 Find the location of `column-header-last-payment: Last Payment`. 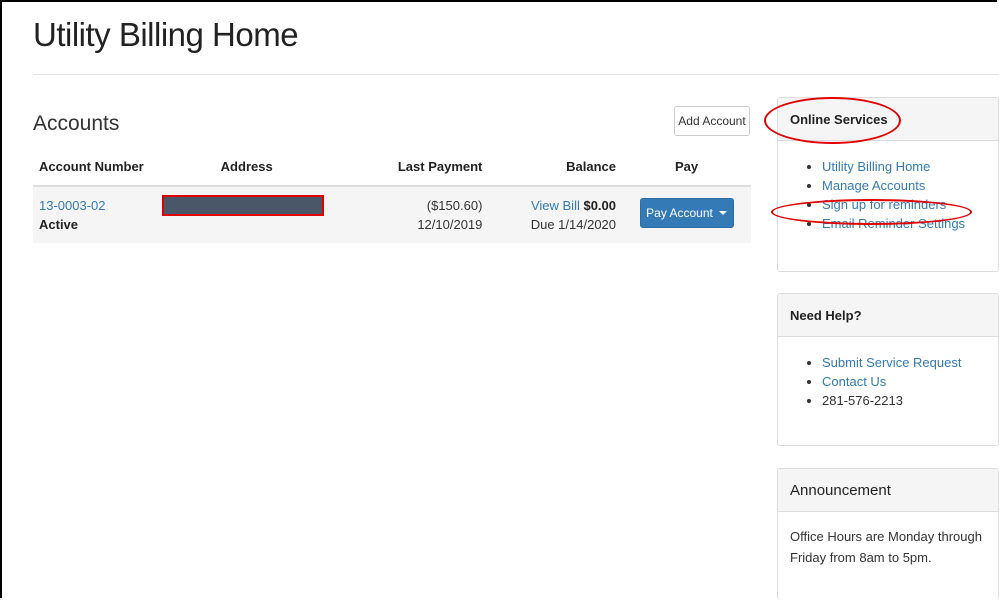

column-header-last-payment: Last Payment is located at coordinates (413, 166).